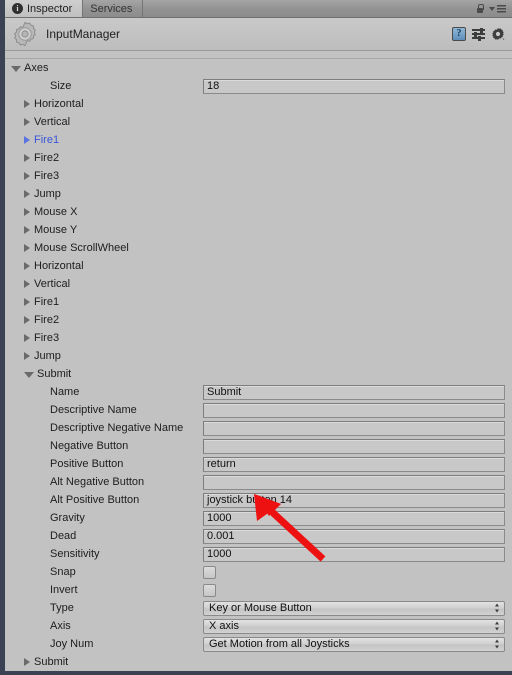 This screenshot has width=512, height=675. Describe the element at coordinates (258, 374) in the screenshot. I see `foldout-submit-expanded: Submit` at that location.